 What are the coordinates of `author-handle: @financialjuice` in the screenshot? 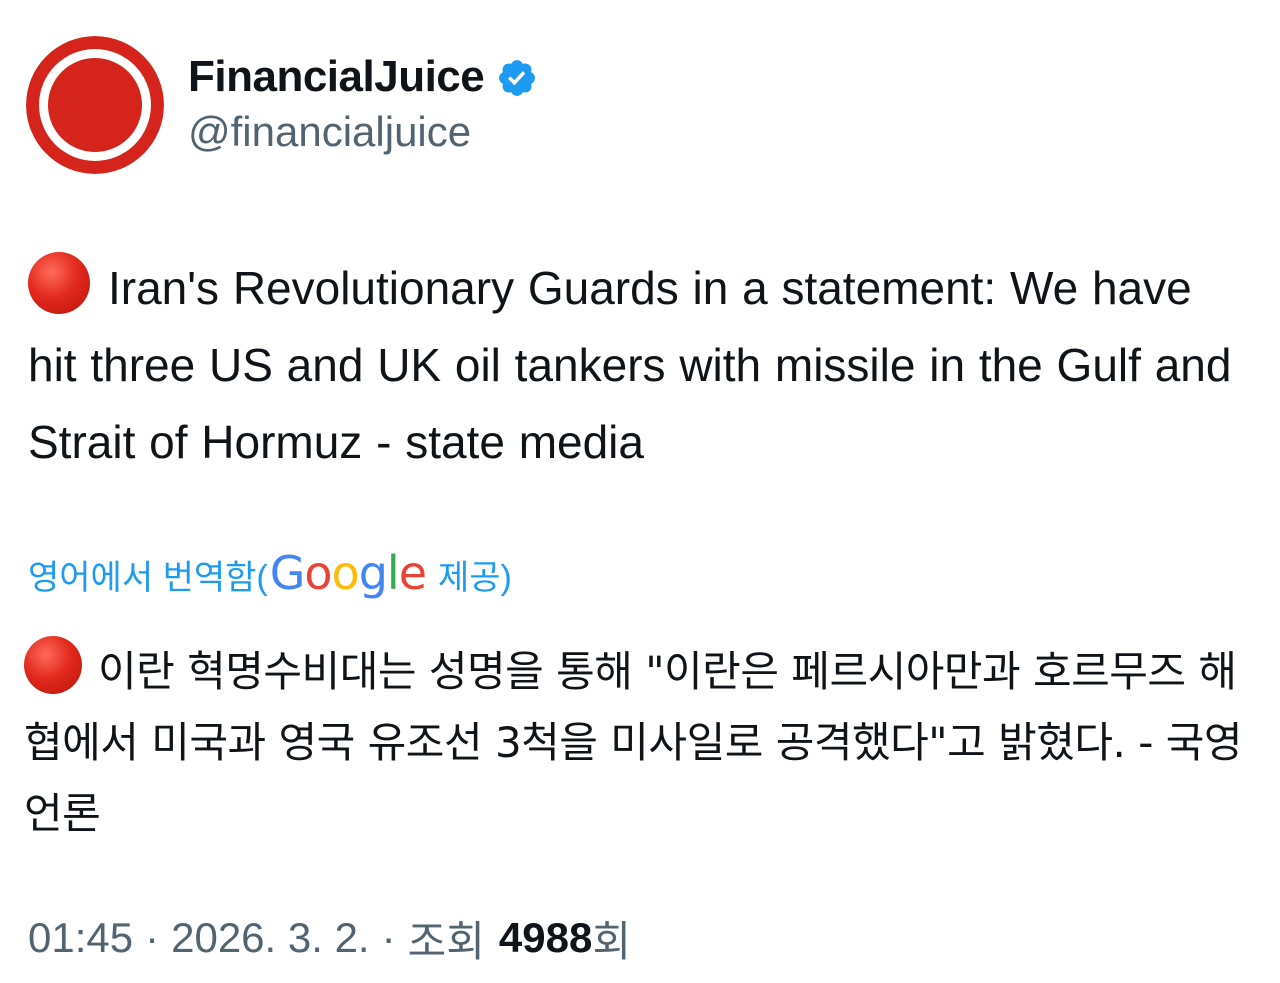 It's located at (329, 132).